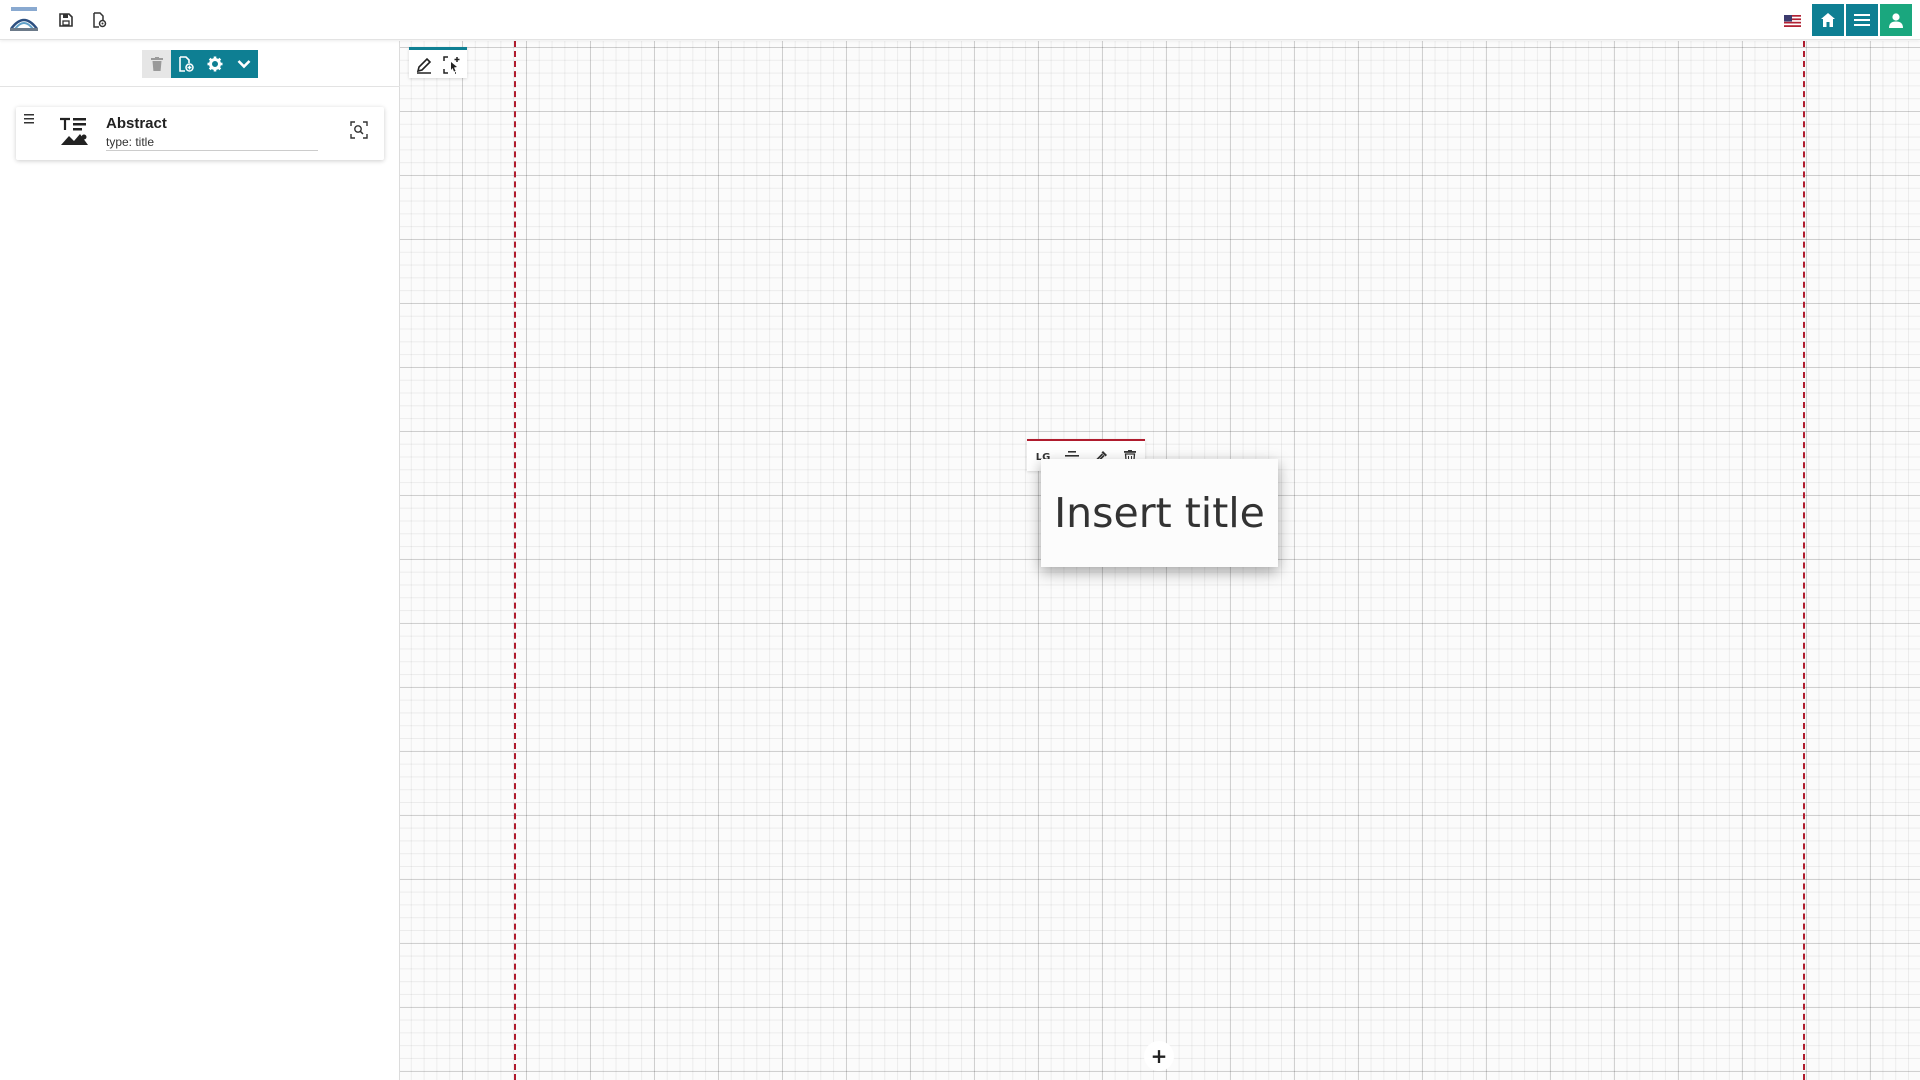 This screenshot has width=1920, height=1080. Describe the element at coordinates (31, 118) in the screenshot. I see `drag-handle-icon` at that location.